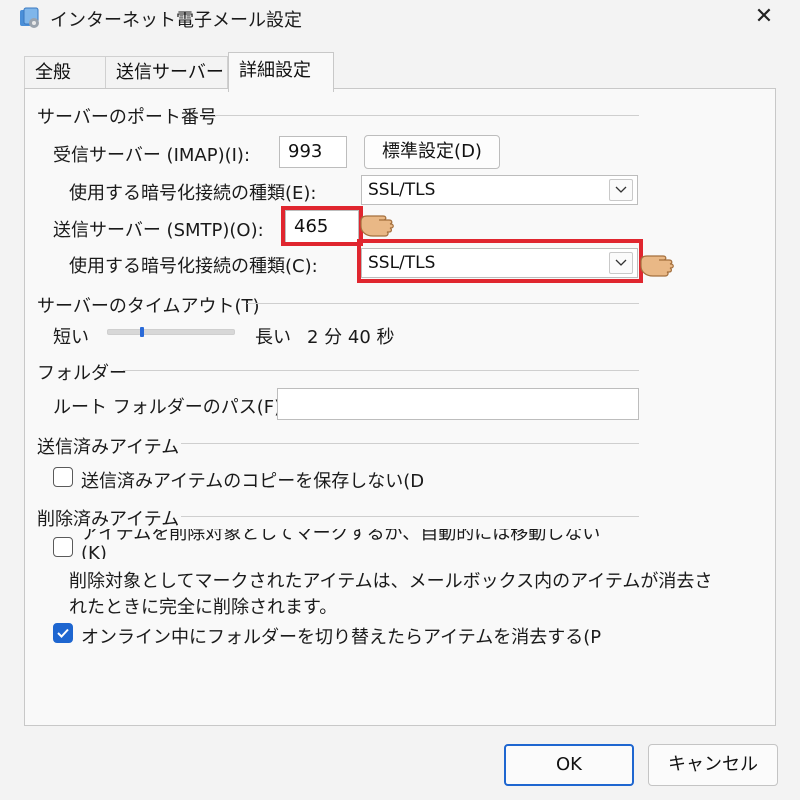 This screenshot has height=800, width=800. Describe the element at coordinates (176, 20) in the screenshot. I see `window-title: インターネット電子メール設定` at that location.